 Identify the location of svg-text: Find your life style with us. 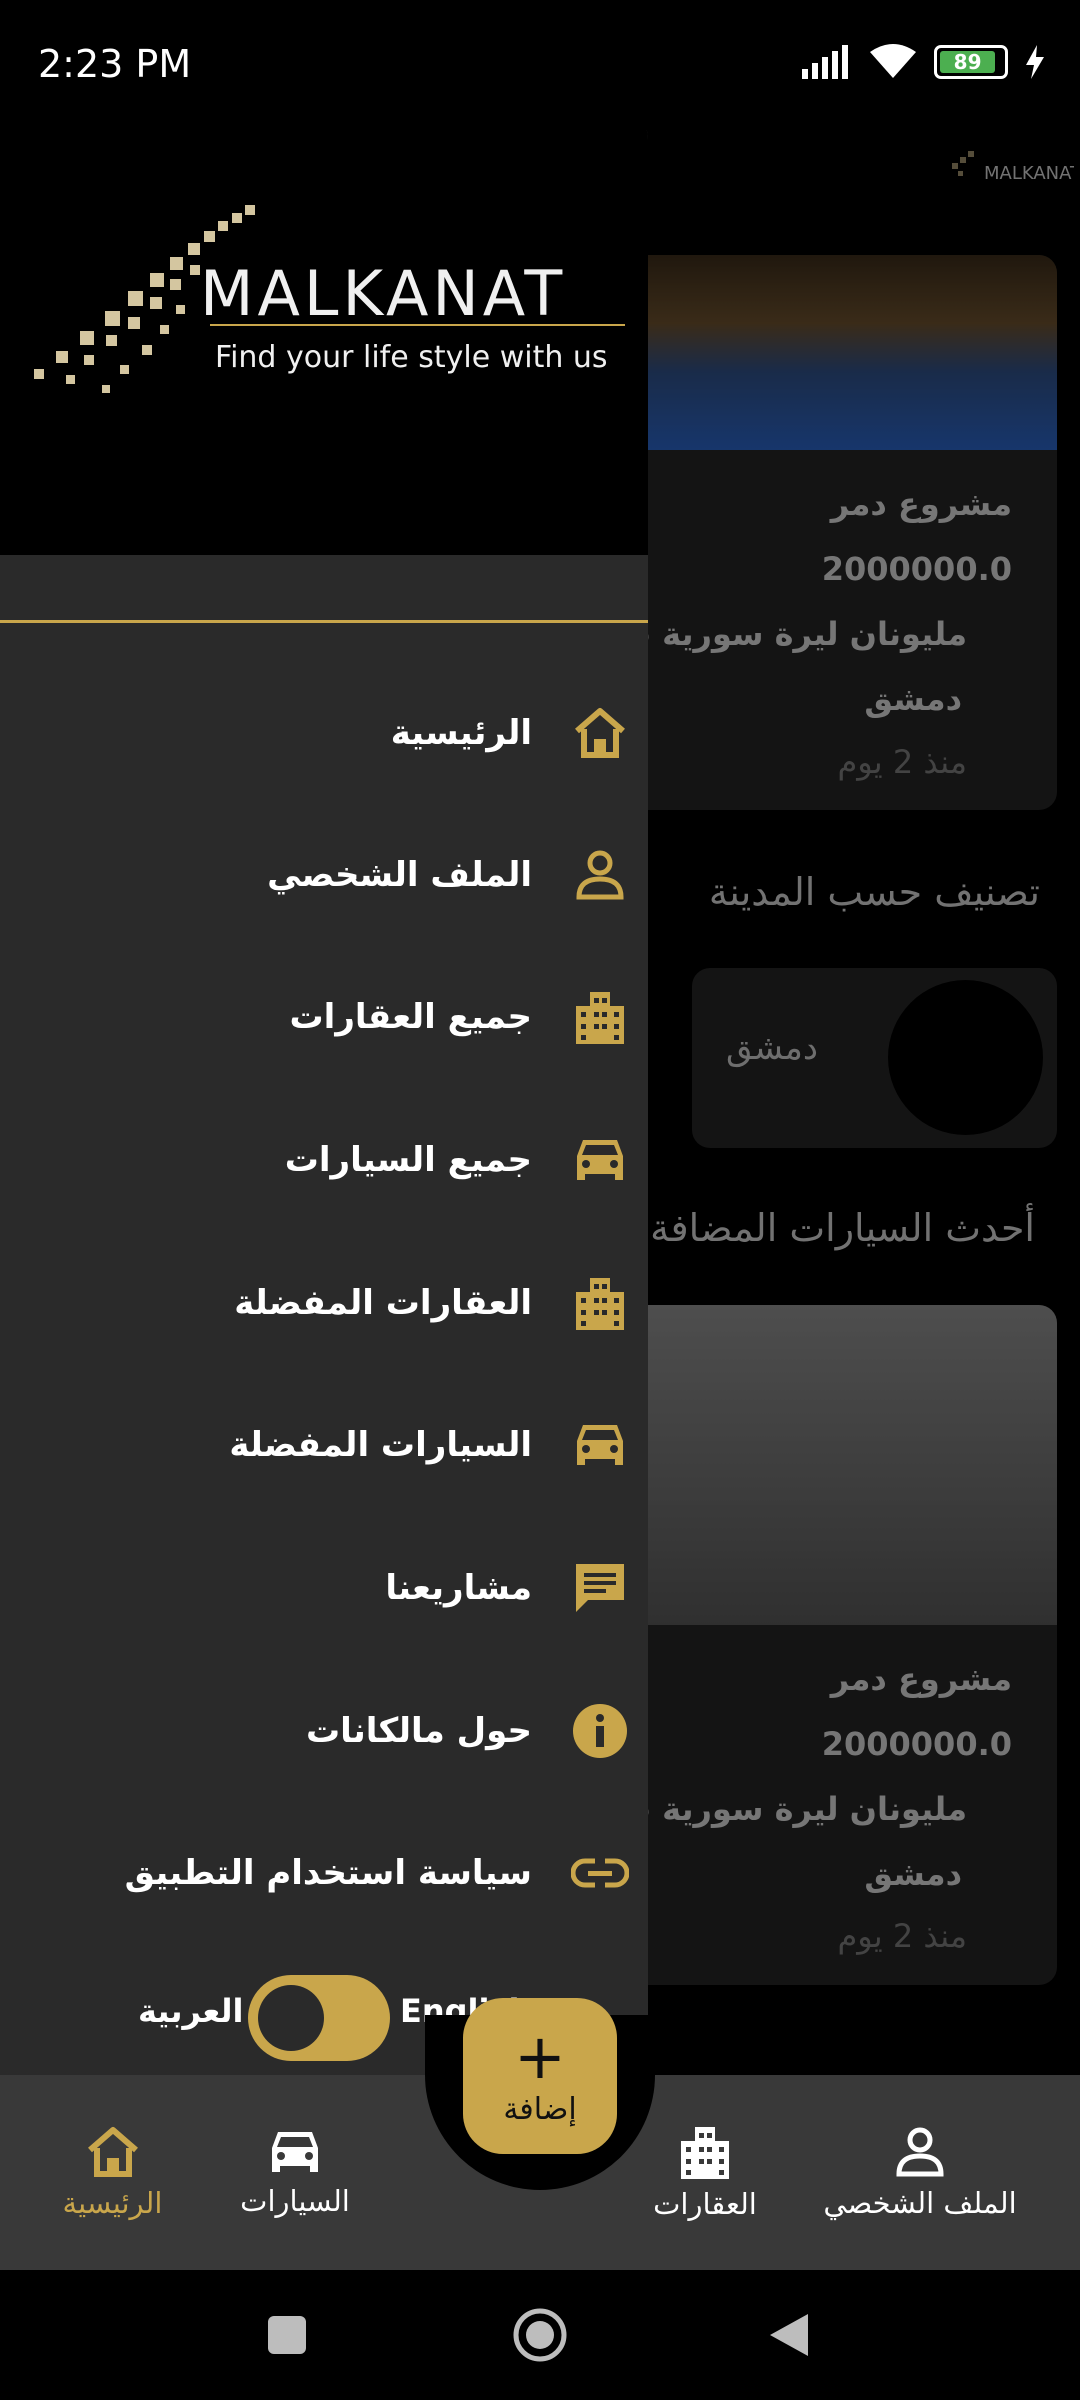
(411, 357).